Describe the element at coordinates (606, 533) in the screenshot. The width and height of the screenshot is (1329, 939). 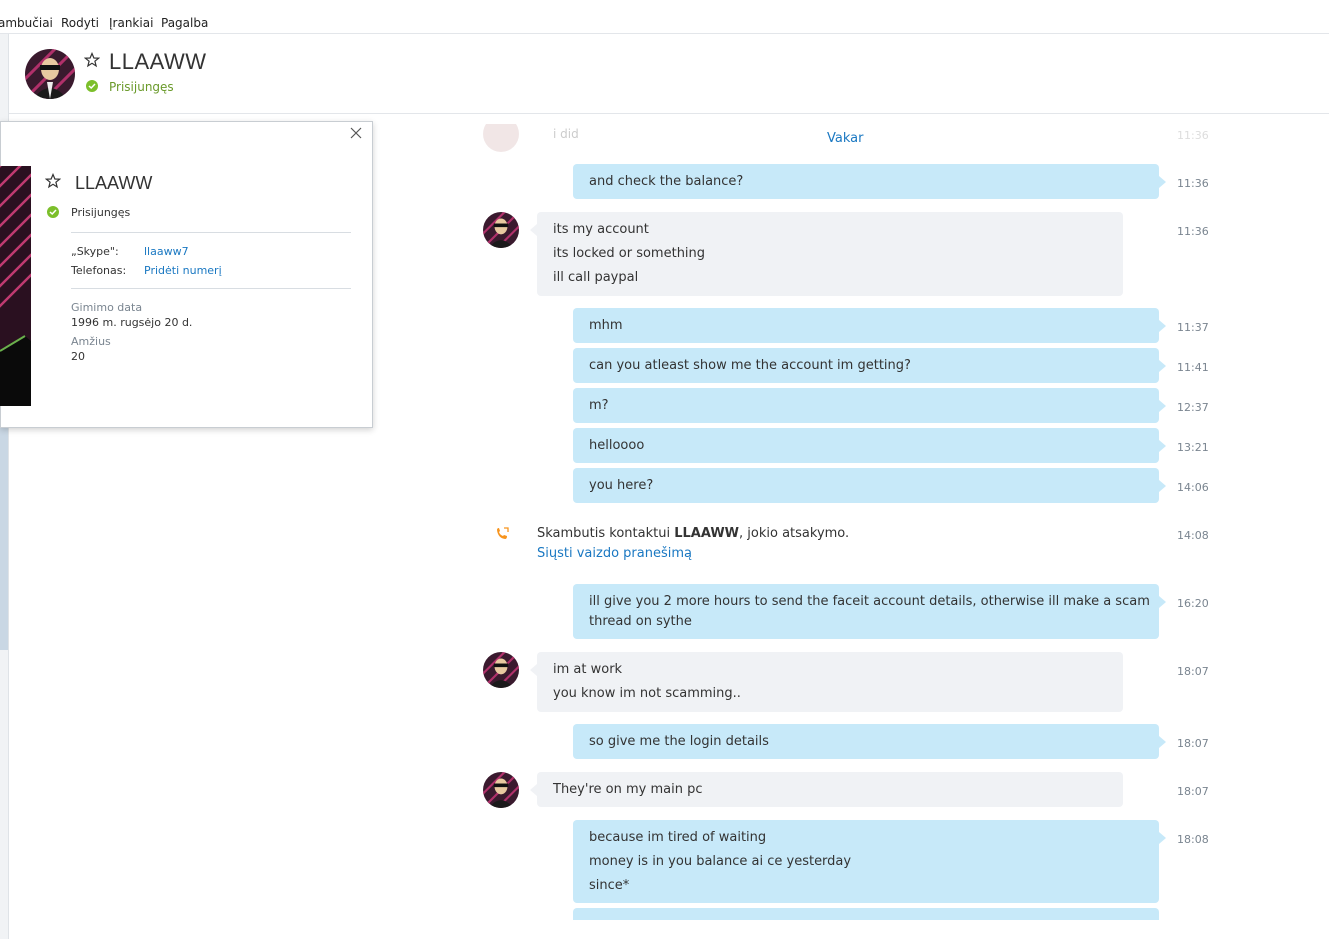
I see `call-notice-prefix: Skambutis kontaktui` at that location.